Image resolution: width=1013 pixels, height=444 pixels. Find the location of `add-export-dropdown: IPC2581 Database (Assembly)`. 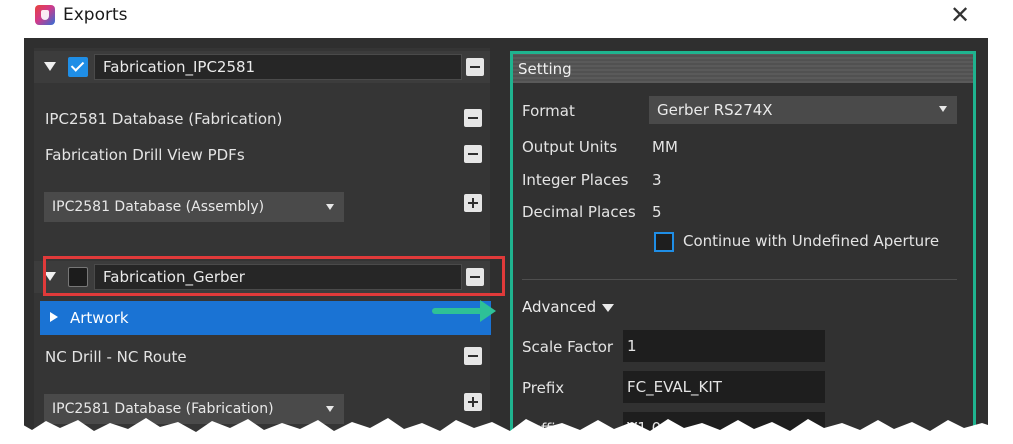

add-export-dropdown: IPC2581 Database (Assembly) is located at coordinates (194, 207).